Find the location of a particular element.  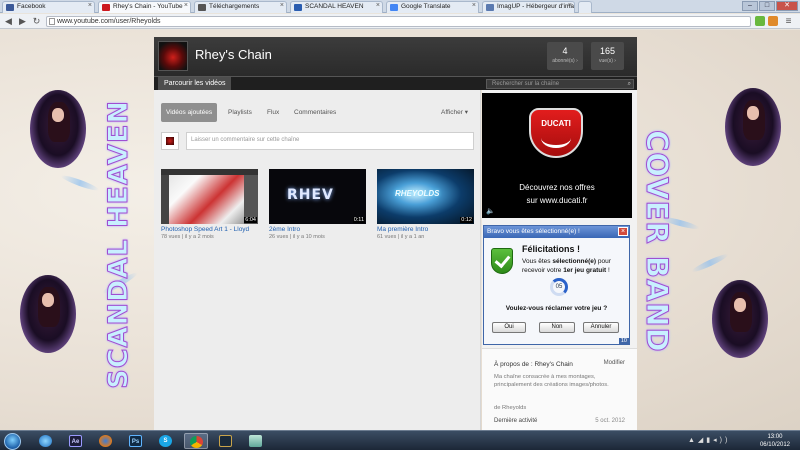

taskbar-app-skype: S is located at coordinates (166, 441).